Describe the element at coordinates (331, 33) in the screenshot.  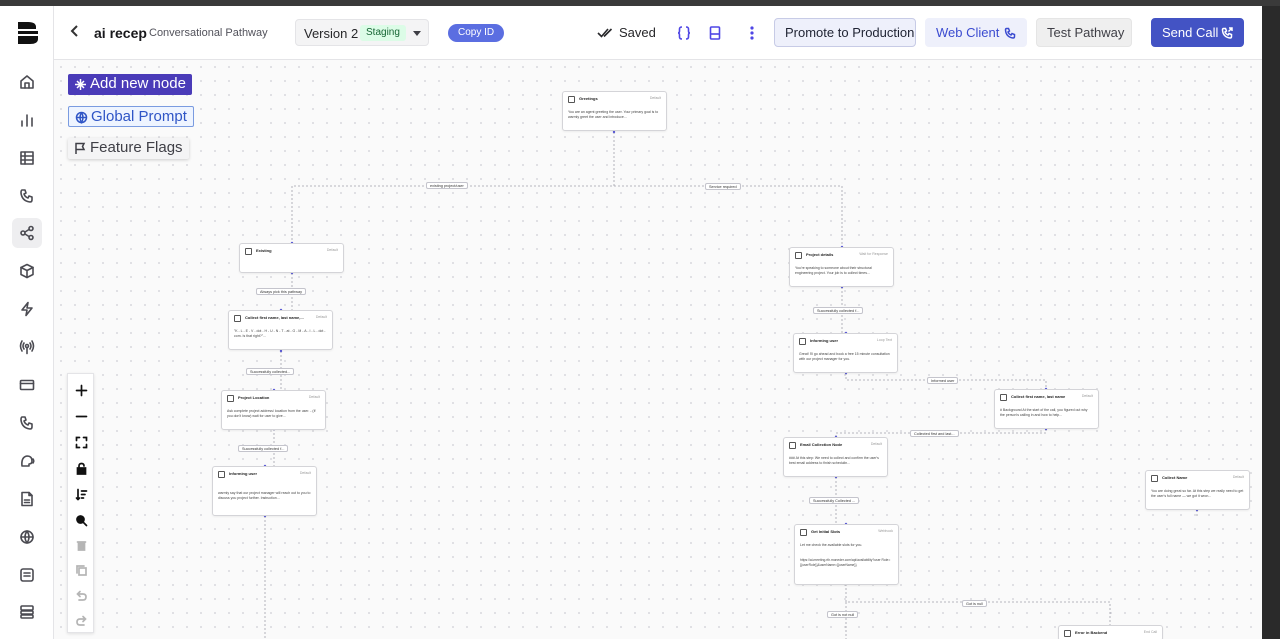
I see `version-label: Version 2` at that location.